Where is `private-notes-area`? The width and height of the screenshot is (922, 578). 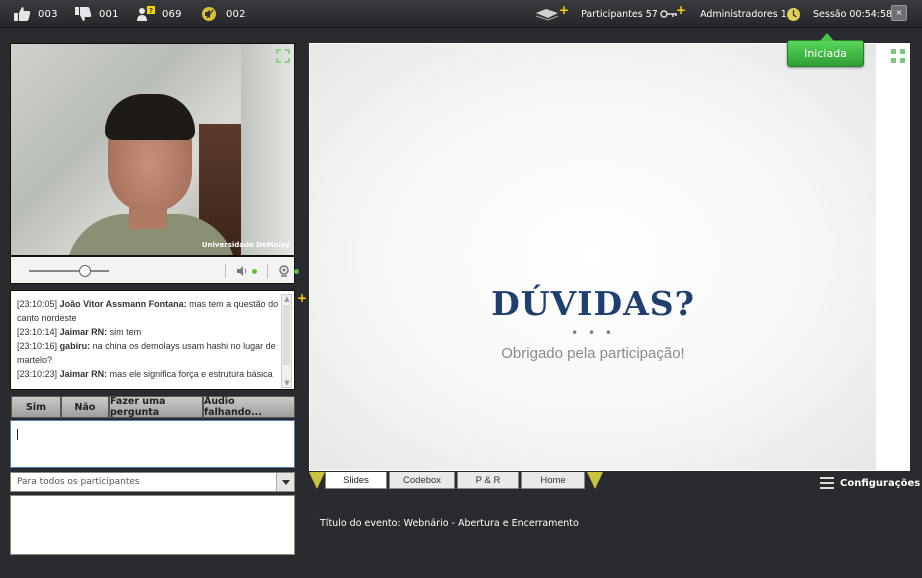 private-notes-area is located at coordinates (152, 525).